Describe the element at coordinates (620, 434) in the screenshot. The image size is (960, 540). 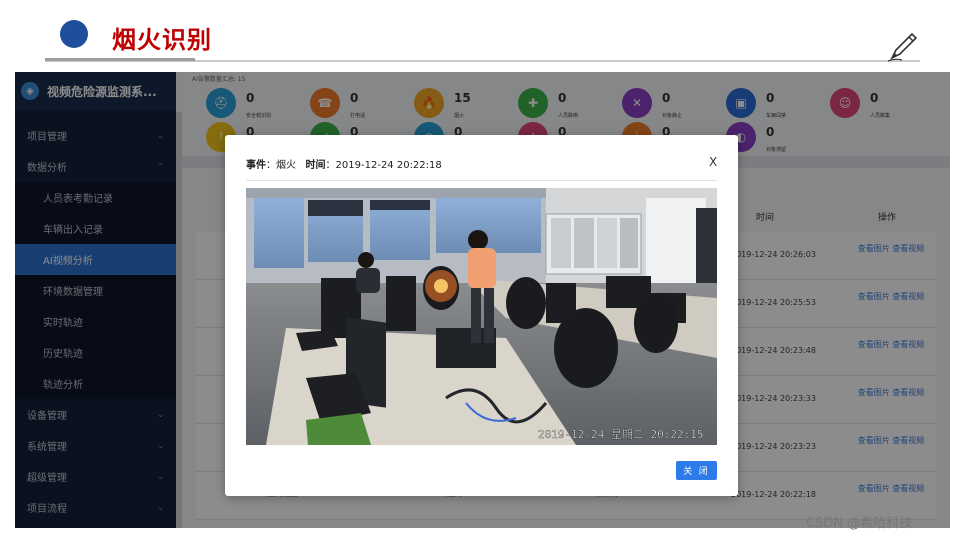
I see `camera-timestamp-overlay: 2019-12-24 星期二 20:22:15` at that location.